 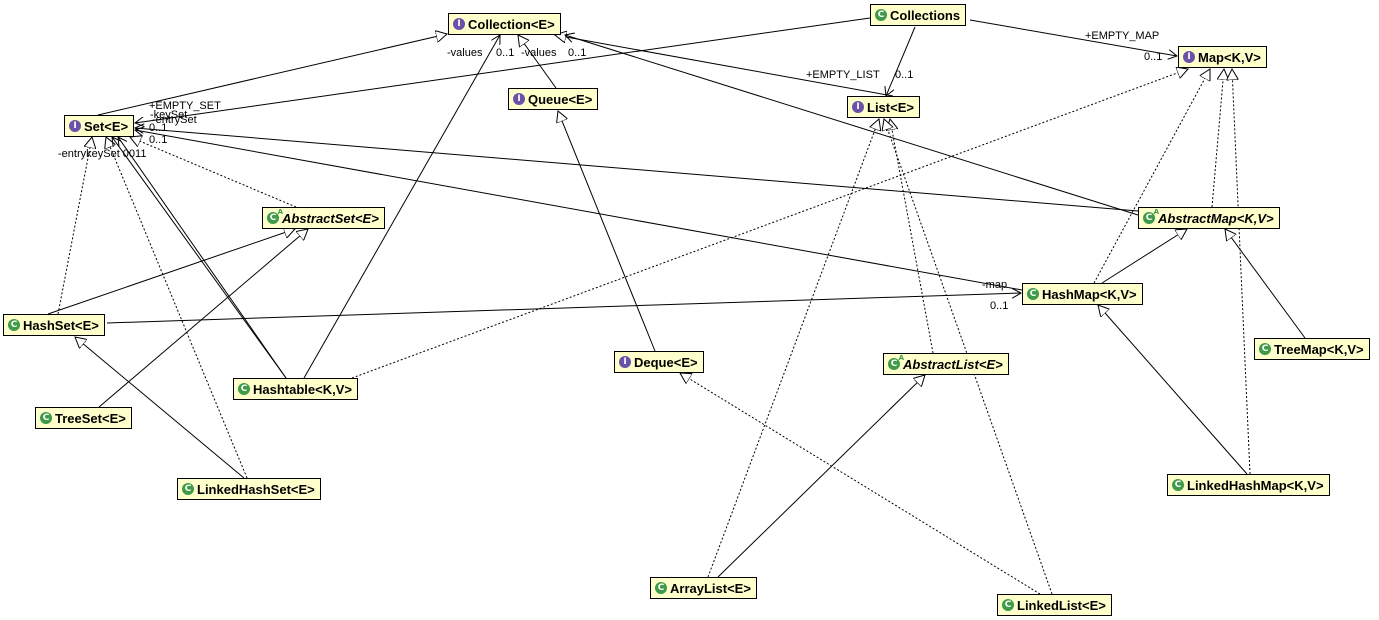 I want to click on node-map: I Map<K,V>, so click(x=1222, y=57).